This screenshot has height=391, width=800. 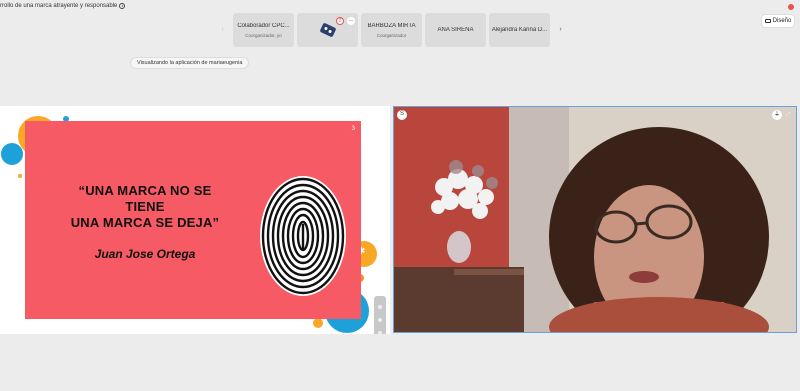 I want to click on participant-count-badge: 2, so click(x=340, y=21).